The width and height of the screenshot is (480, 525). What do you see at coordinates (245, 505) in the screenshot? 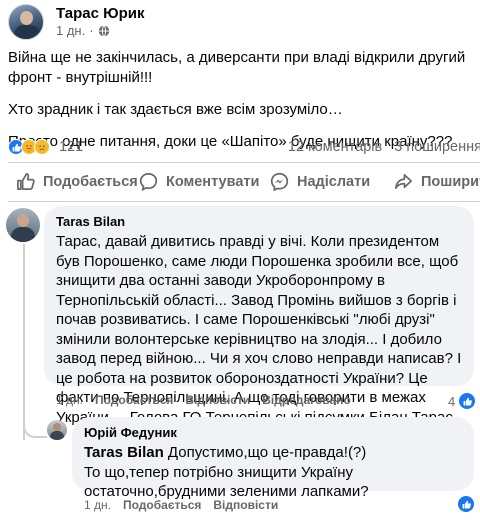
I see `reply-reply-button: Відповісти` at bounding box center [245, 505].